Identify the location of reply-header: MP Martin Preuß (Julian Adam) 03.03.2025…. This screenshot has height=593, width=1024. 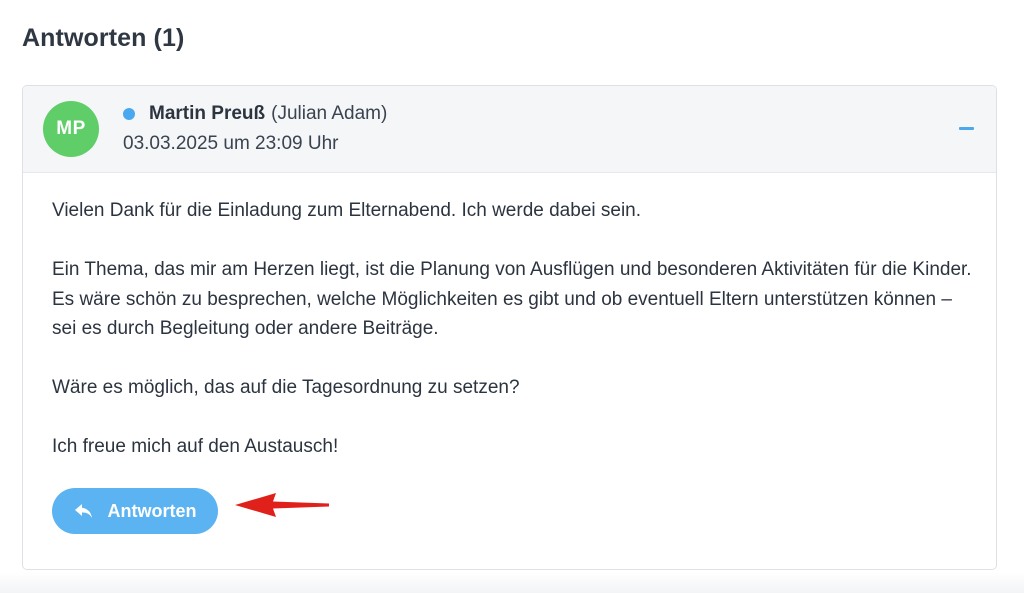
(509, 129).